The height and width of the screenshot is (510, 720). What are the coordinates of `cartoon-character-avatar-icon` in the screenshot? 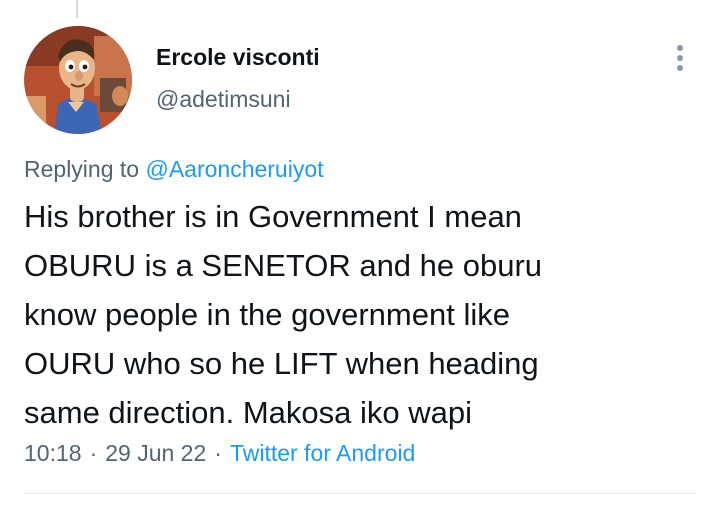 It's located at (78, 80).